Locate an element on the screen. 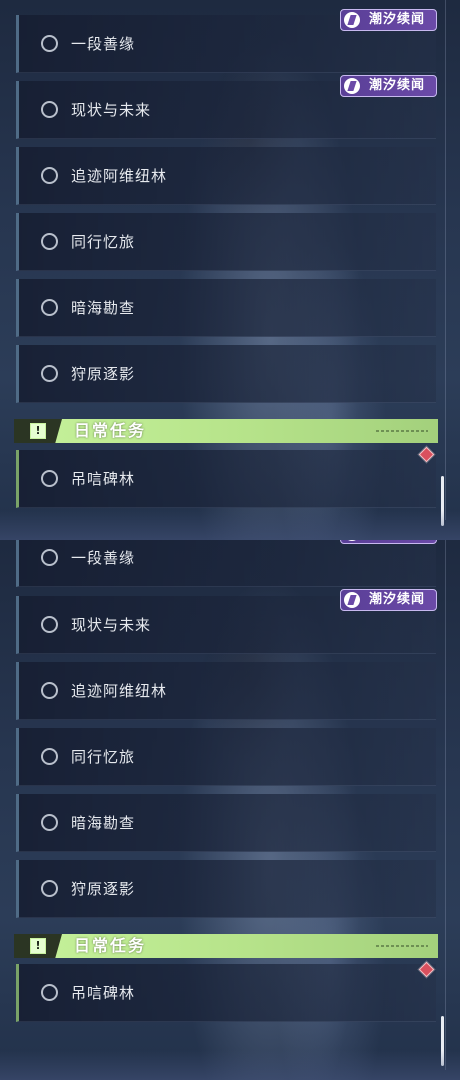 The height and width of the screenshot is (1080, 460). quest-item: 一段善缘 is located at coordinates (226, 563).